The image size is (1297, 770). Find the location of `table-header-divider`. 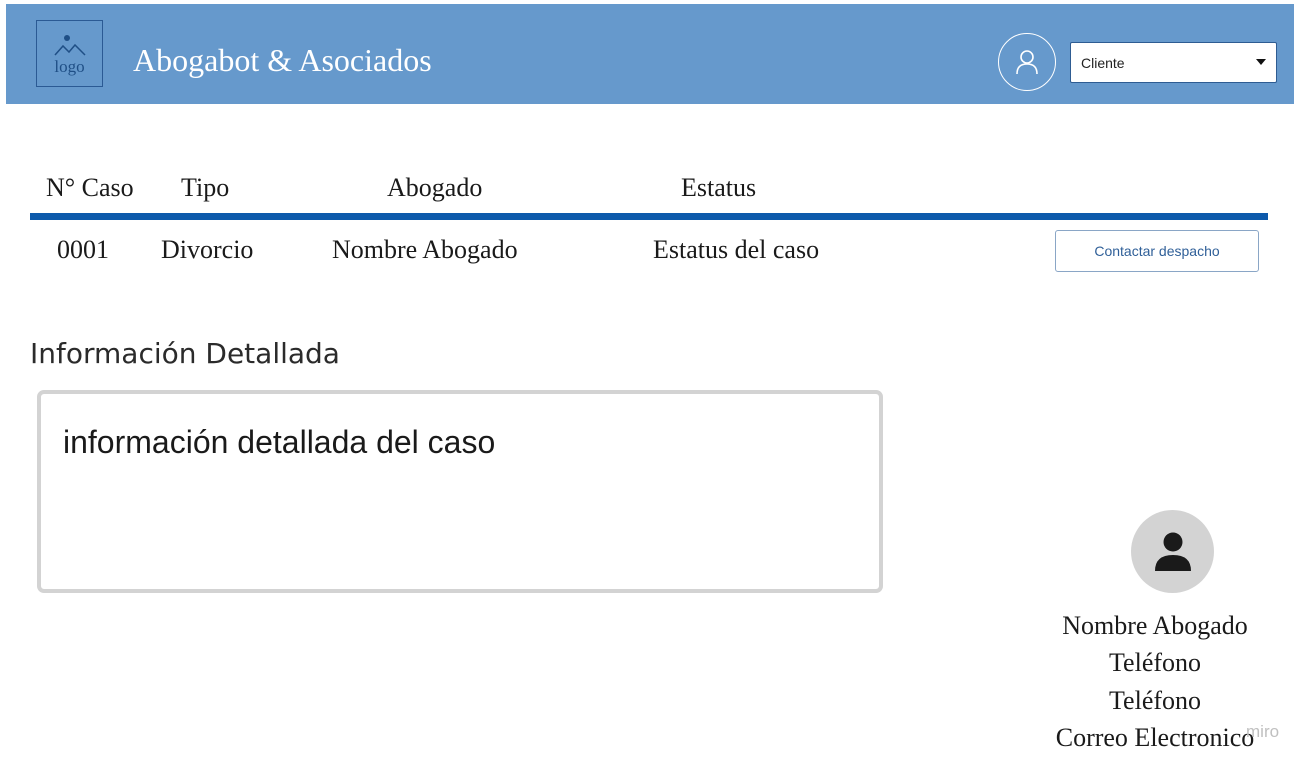

table-header-divider is located at coordinates (649, 216).